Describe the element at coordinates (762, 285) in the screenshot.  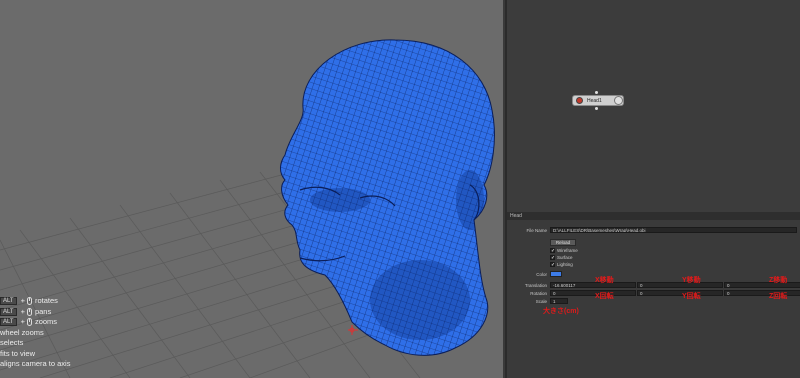
I see `translation-z-field: 0` at that location.